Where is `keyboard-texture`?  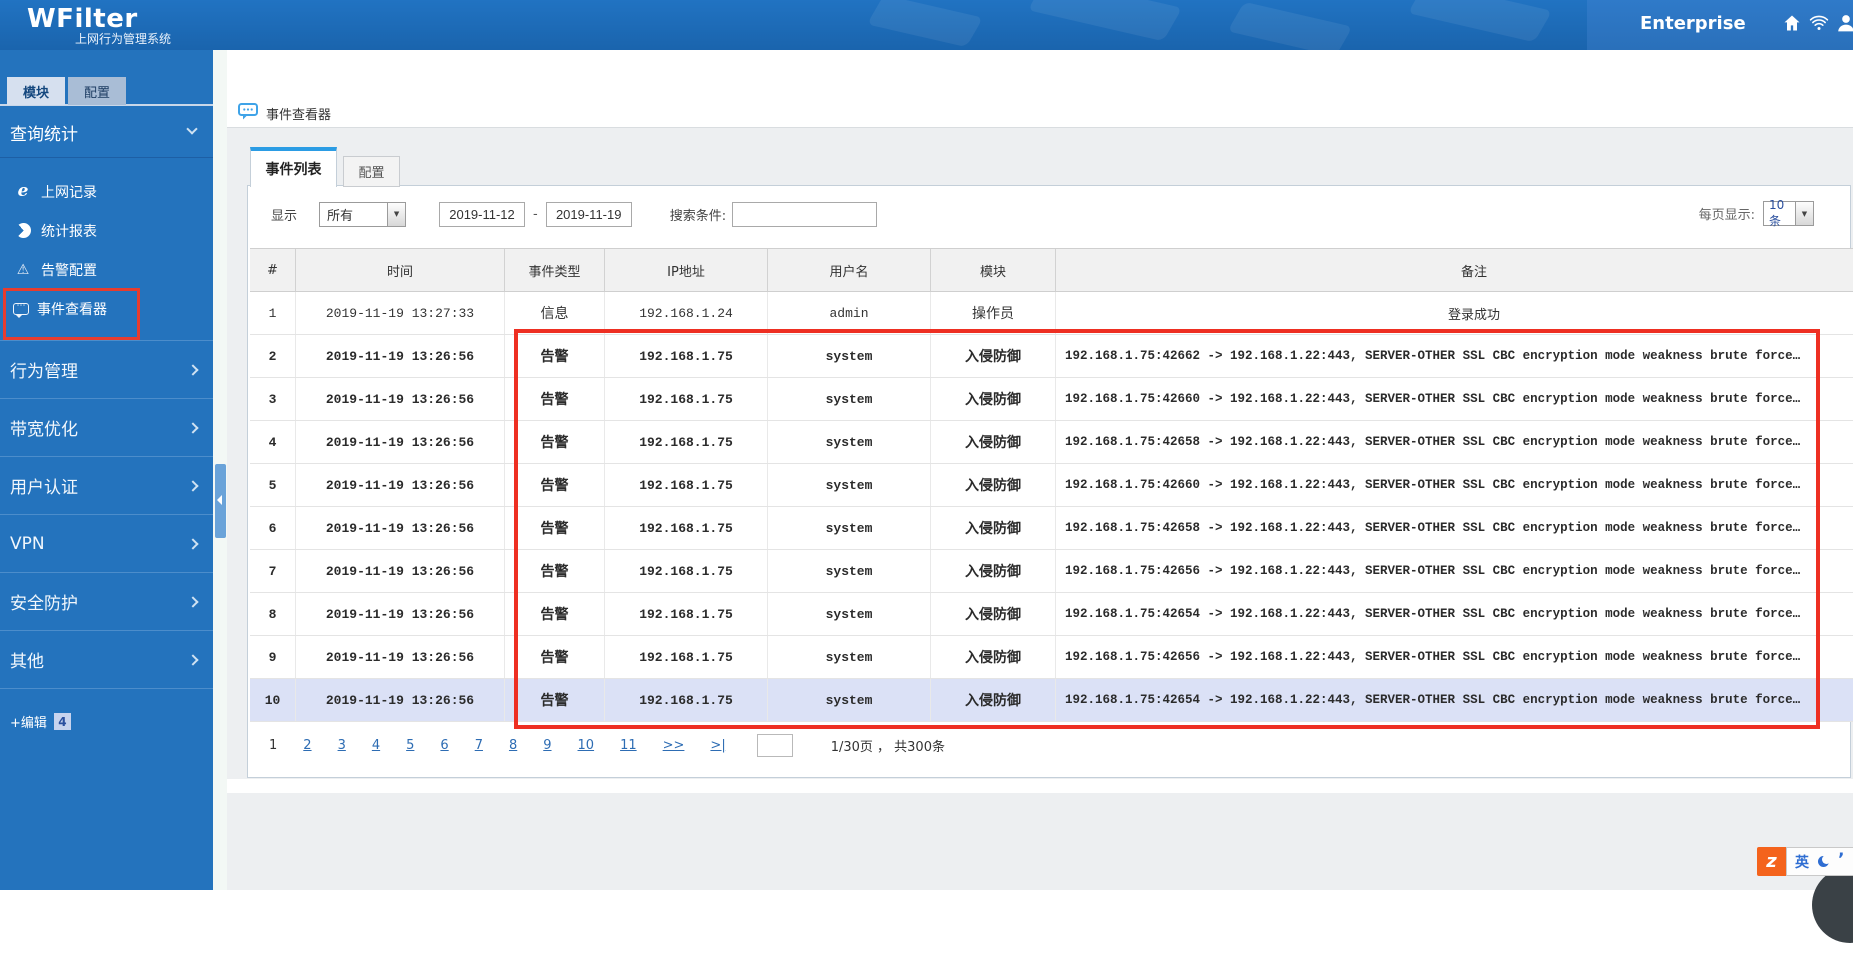 keyboard-texture is located at coordinates (925, 24).